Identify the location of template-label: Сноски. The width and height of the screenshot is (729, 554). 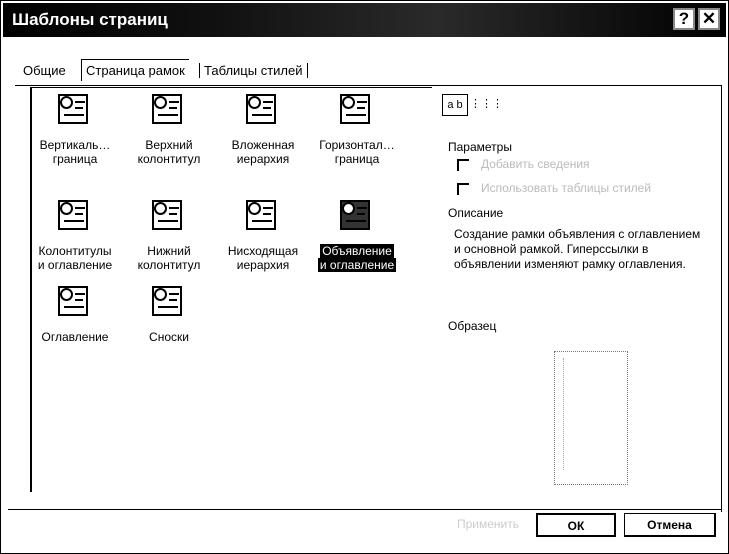
(169, 337).